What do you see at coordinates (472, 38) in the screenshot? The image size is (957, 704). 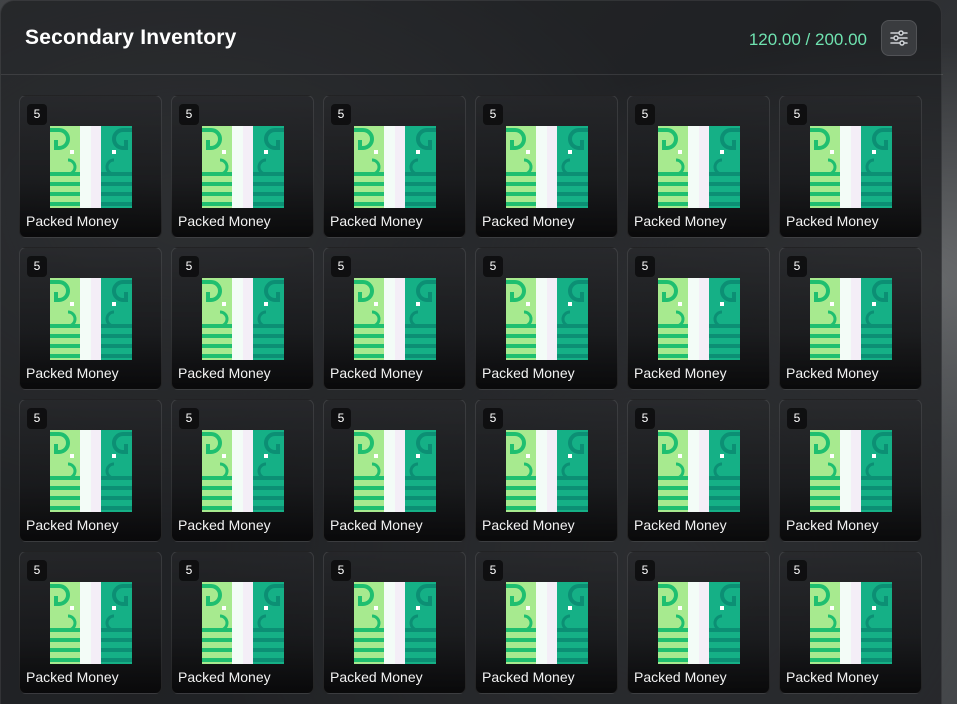 I see `inventory-header: Secondary Inventory 120.00 / 200.00` at bounding box center [472, 38].